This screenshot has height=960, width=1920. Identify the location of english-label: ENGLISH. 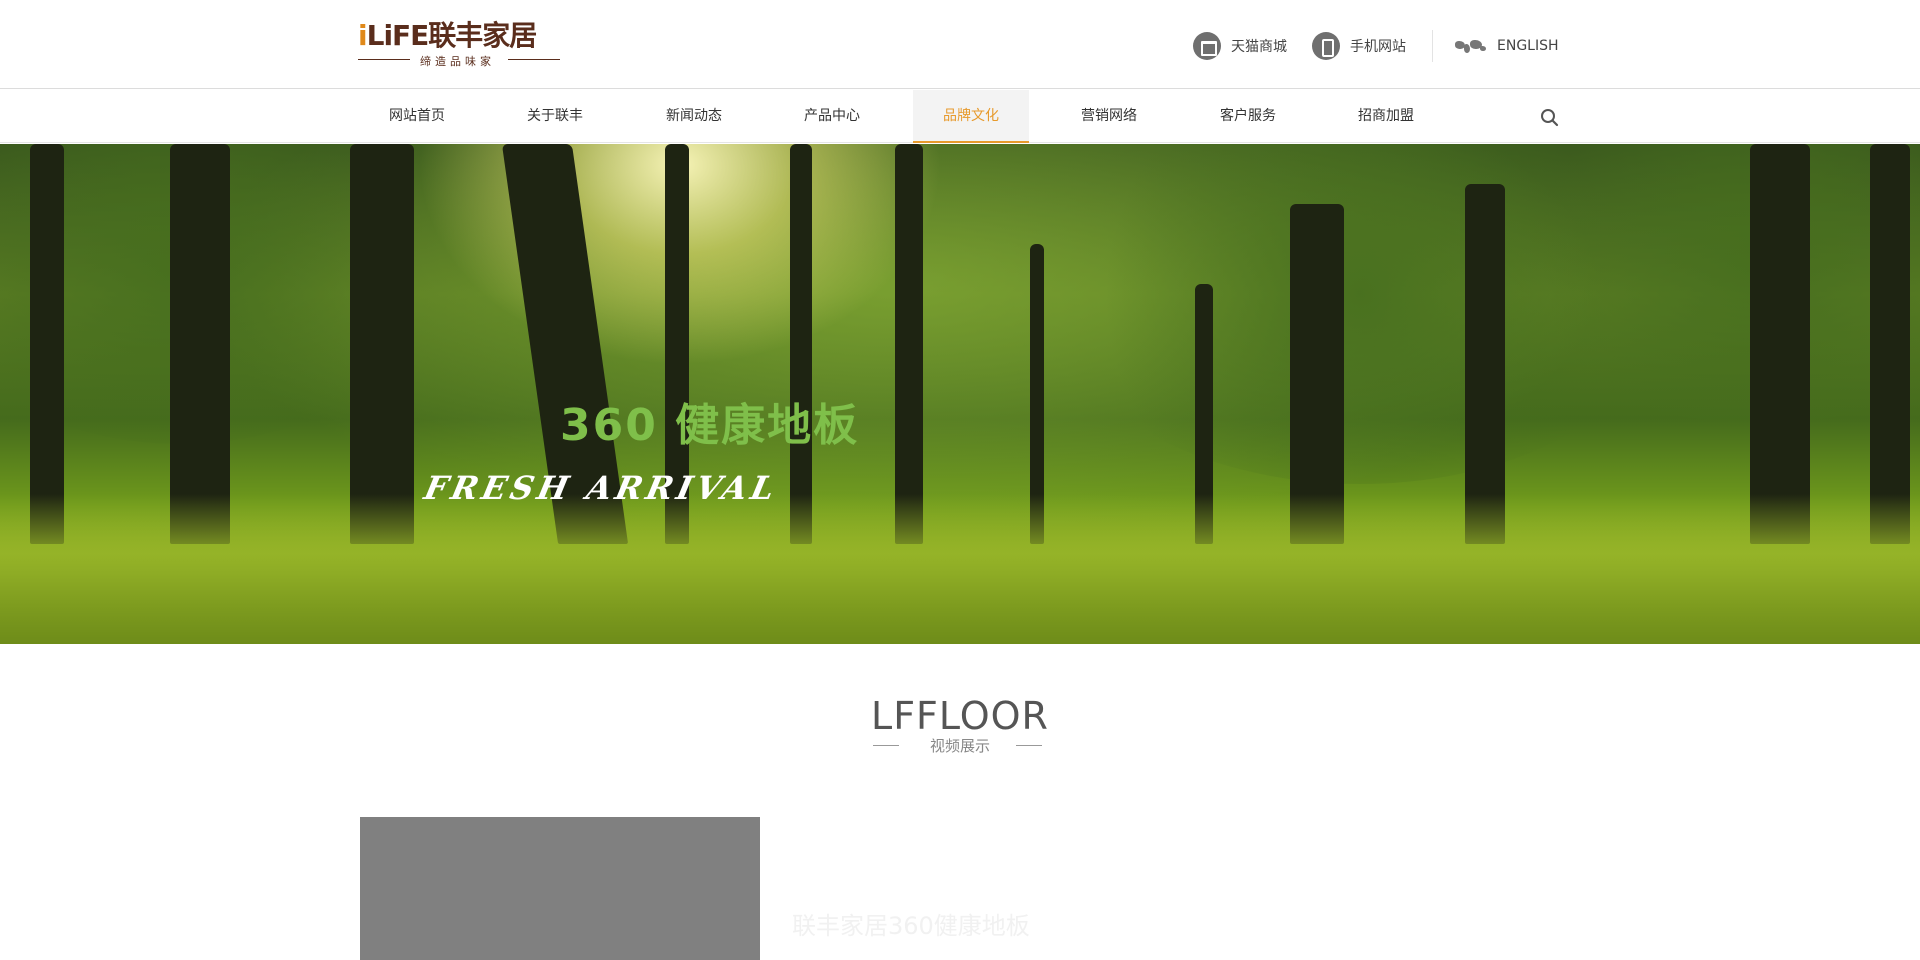
(1528, 46).